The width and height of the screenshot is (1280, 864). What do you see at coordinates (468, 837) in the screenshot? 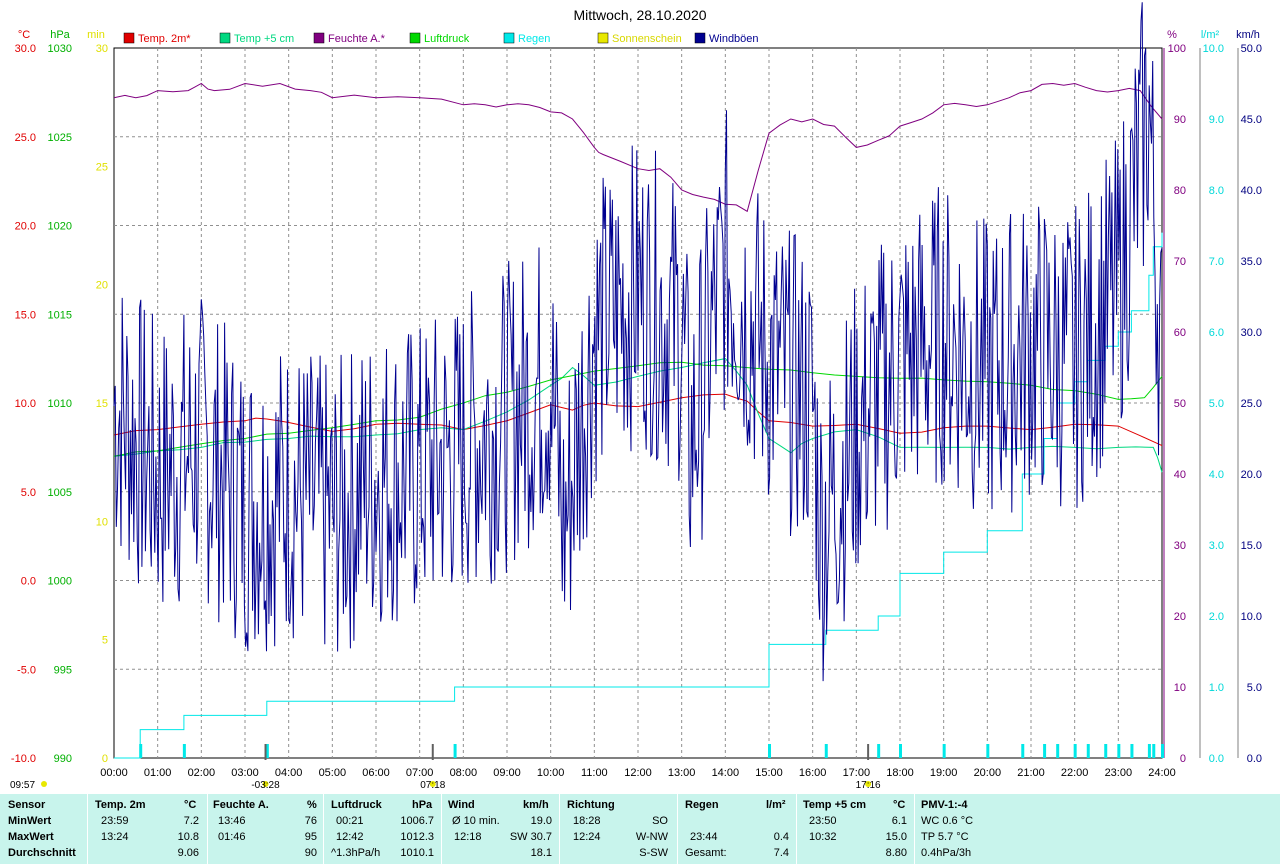
I see `wind-max-time: 12:18` at bounding box center [468, 837].